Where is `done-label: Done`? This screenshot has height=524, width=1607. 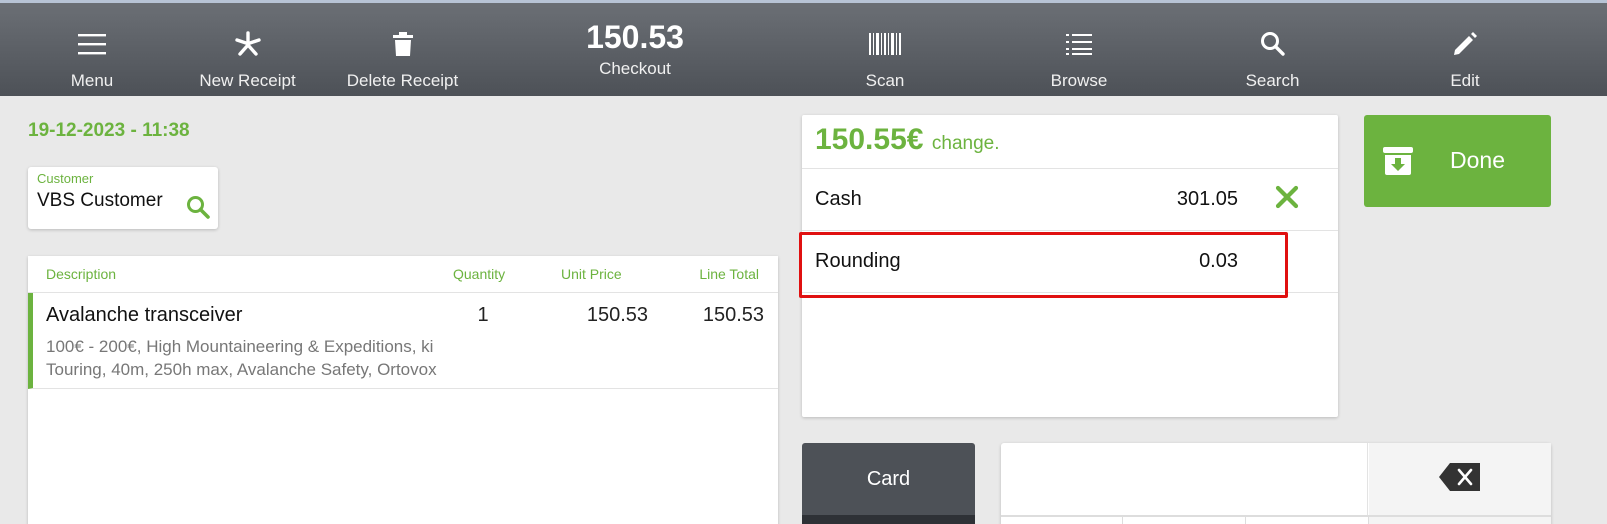
done-label: Done is located at coordinates (1477, 160).